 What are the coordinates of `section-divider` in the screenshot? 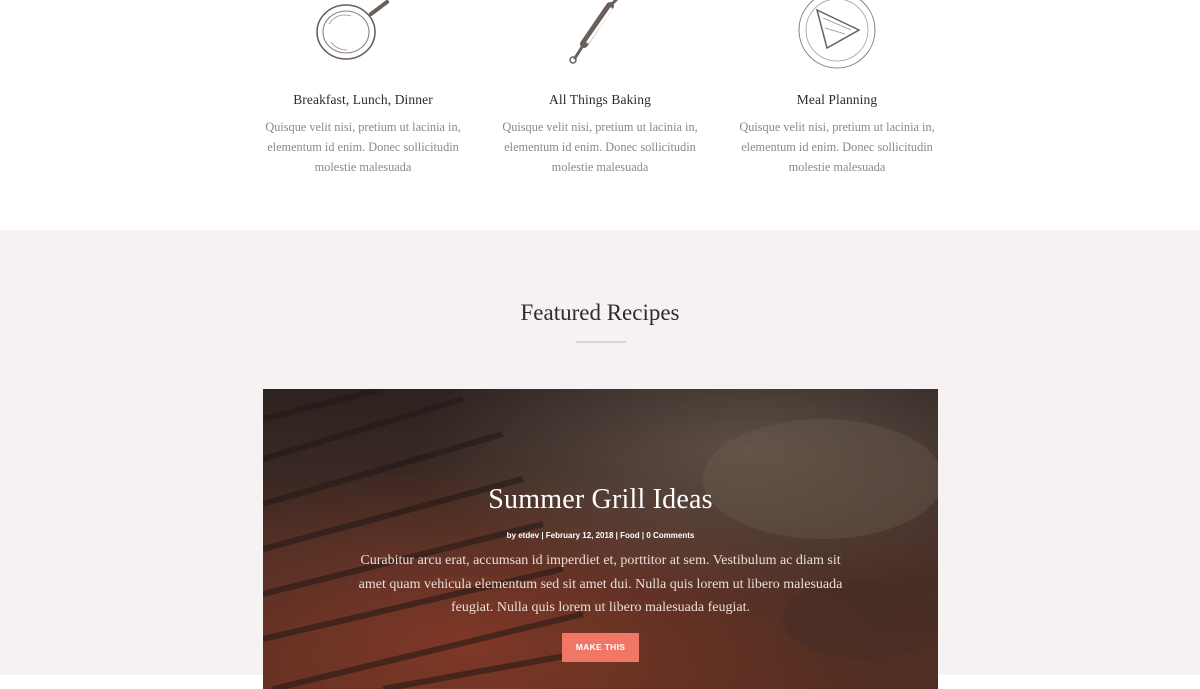 It's located at (601, 342).